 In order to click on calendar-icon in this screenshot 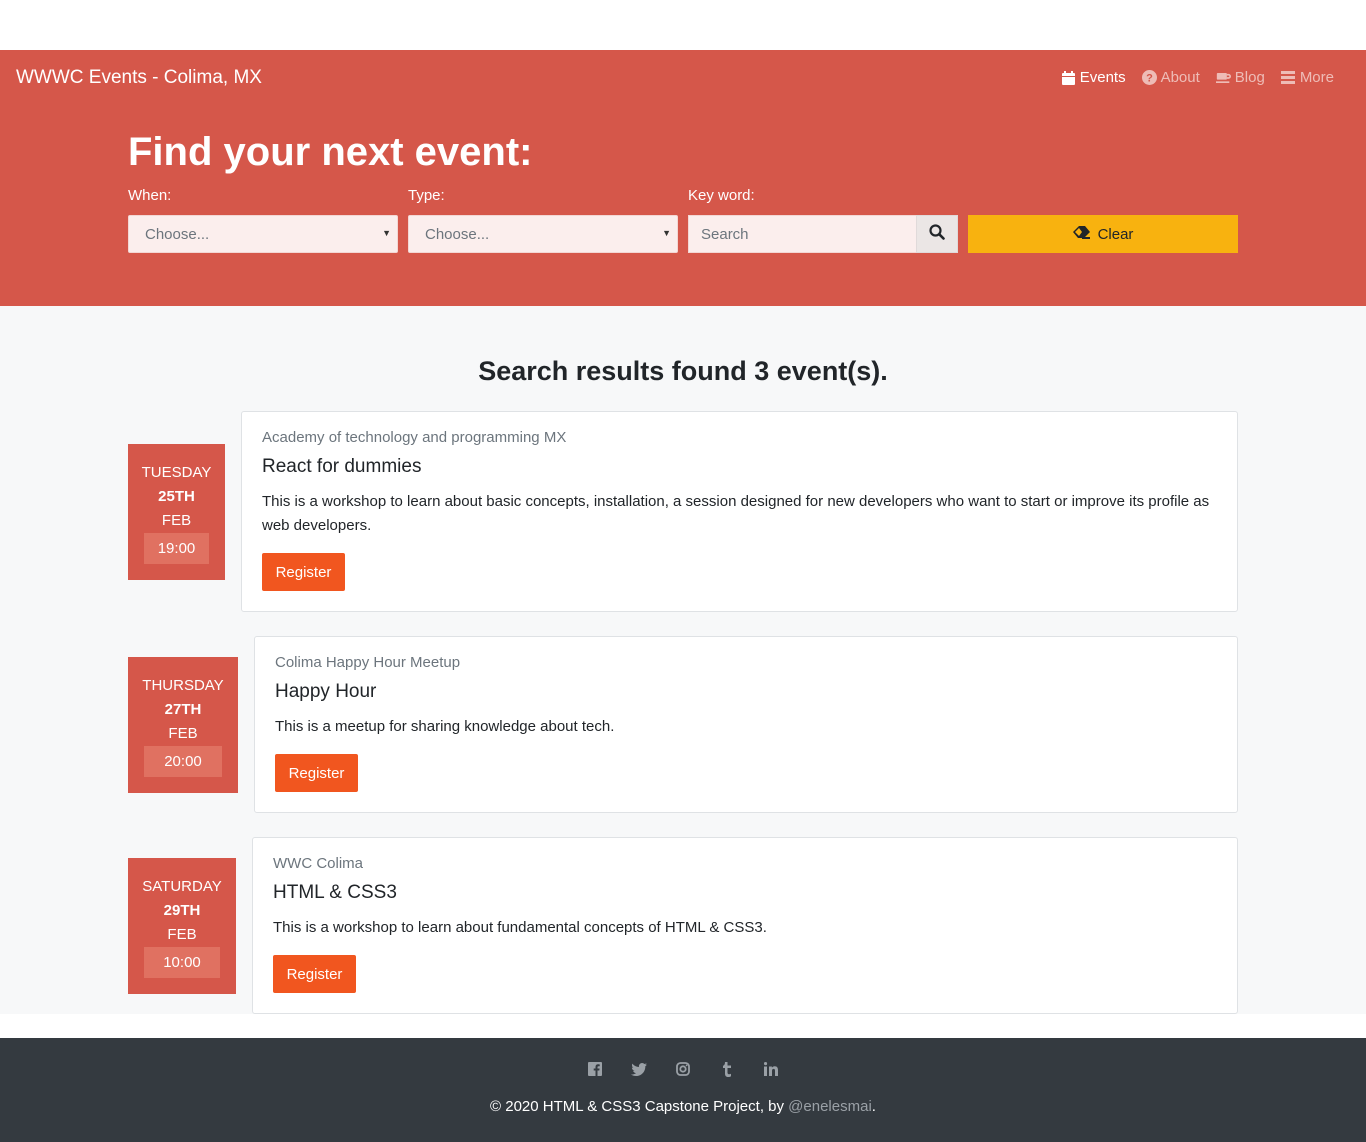, I will do `click(1068, 77)`.